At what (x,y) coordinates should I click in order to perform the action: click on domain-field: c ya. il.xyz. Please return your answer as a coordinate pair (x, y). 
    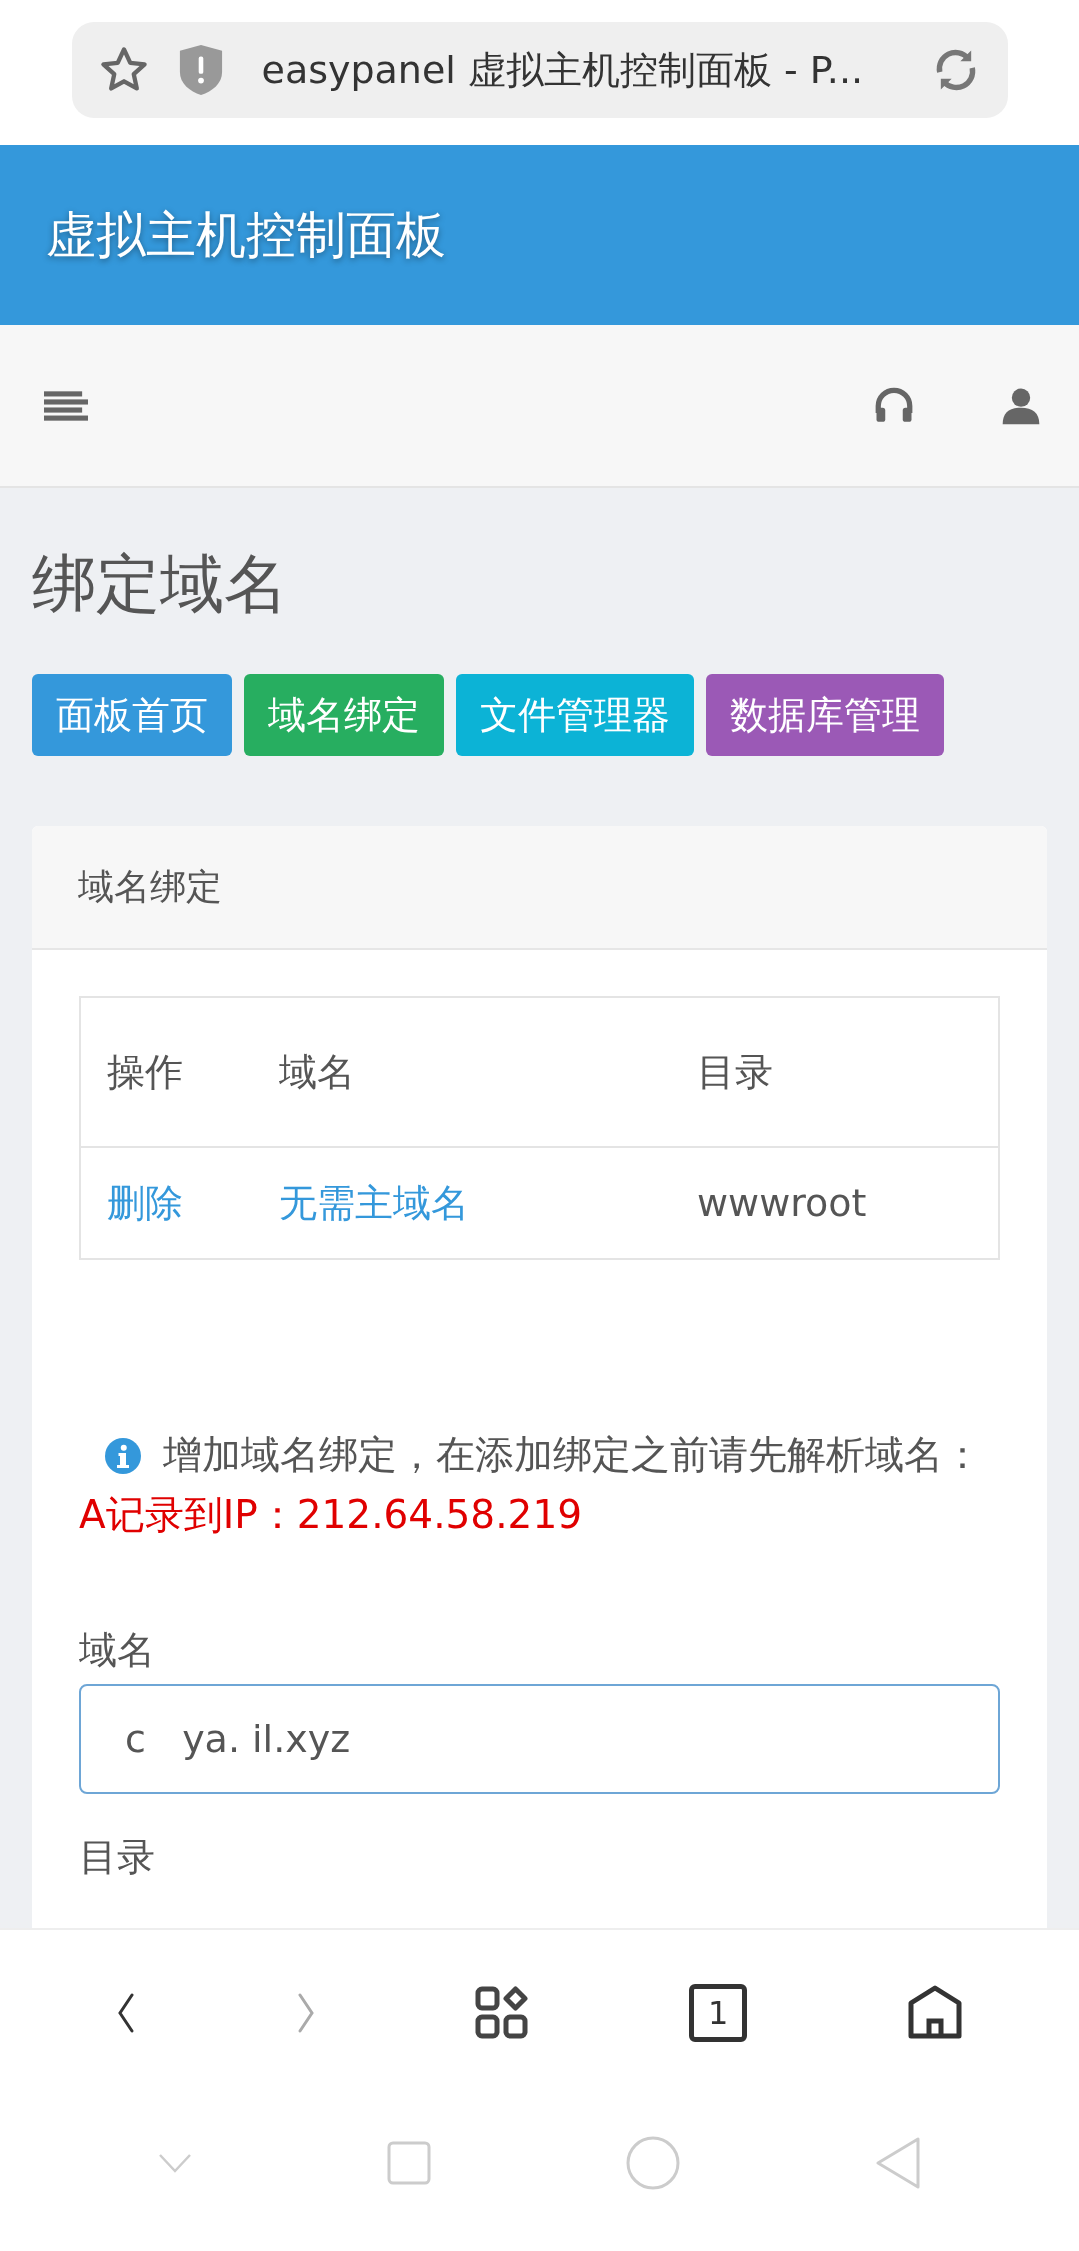
    Looking at the image, I should click on (539, 1739).